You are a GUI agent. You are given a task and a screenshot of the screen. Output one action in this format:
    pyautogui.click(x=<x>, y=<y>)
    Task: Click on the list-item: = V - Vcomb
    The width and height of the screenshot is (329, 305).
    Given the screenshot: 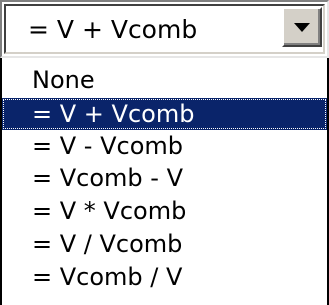 What is the action you would take?
    pyautogui.click(x=164, y=146)
    